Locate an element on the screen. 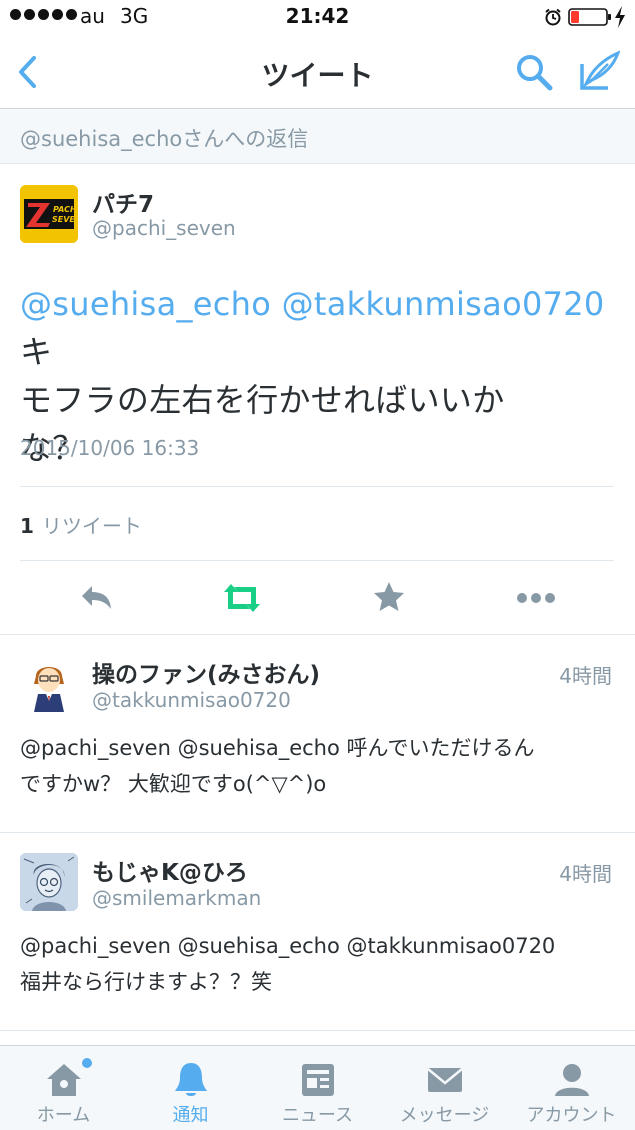 This screenshot has height=1130, width=635. more-button is located at coordinates (536, 598).